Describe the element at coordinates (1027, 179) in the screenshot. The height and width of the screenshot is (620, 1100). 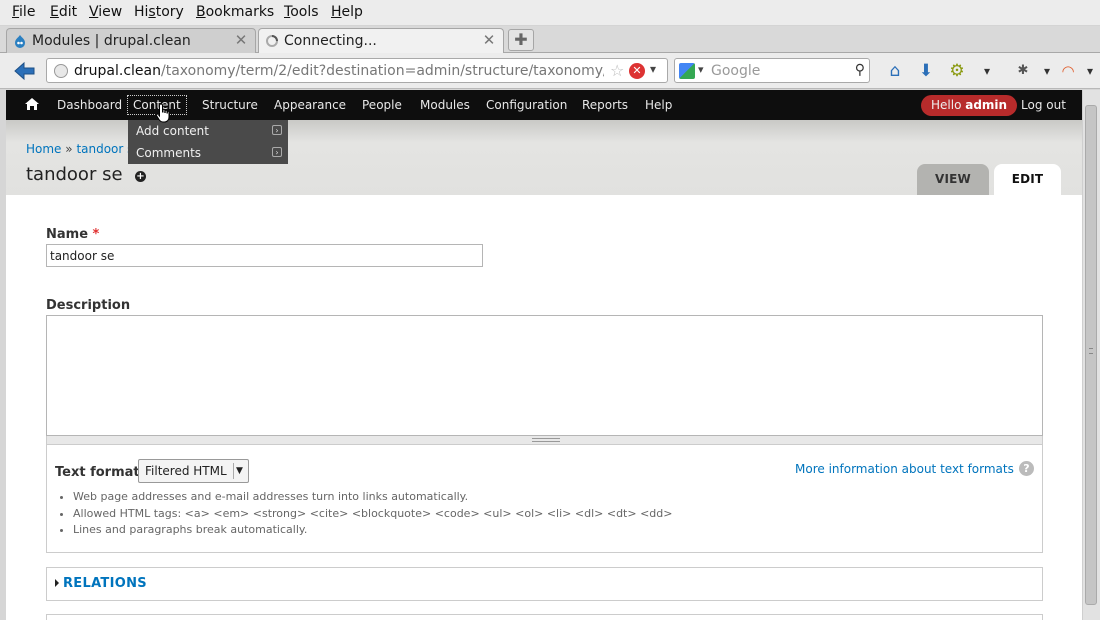
I see `tab-edit: EDIT` at that location.